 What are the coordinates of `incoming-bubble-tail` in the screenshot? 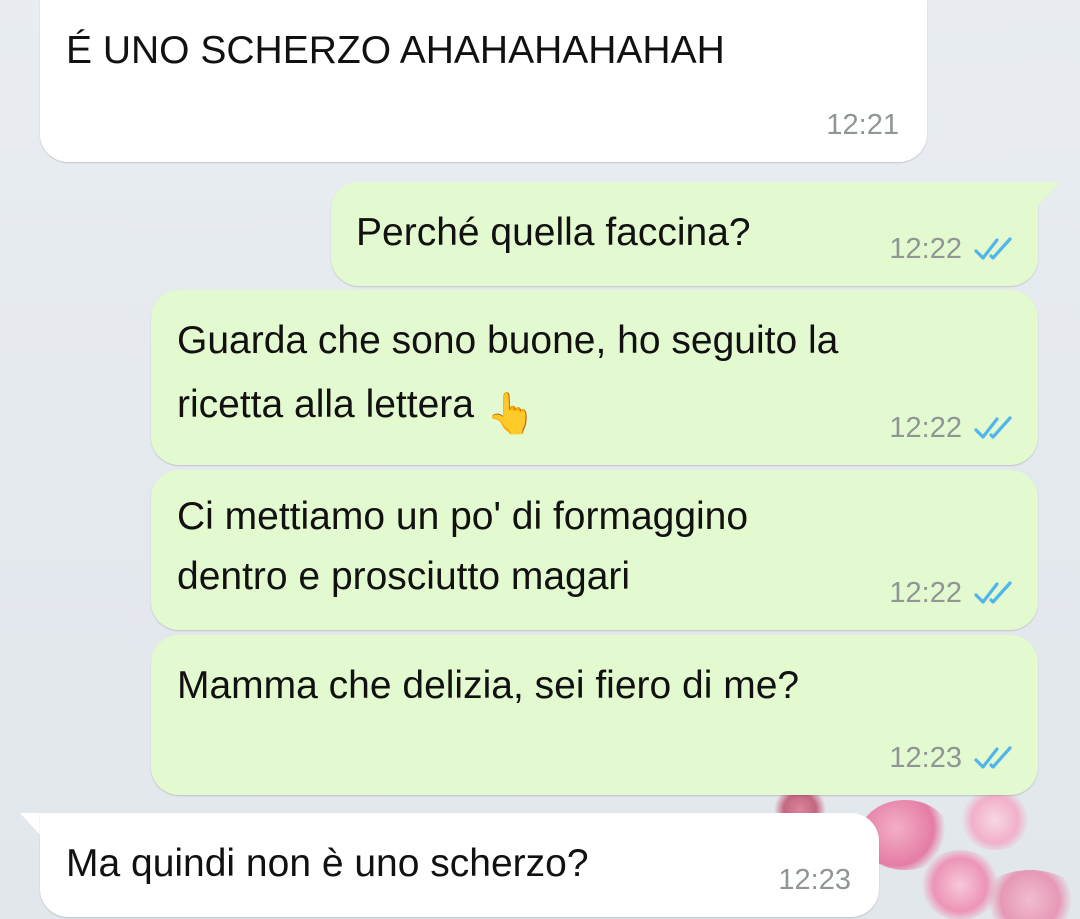 It's located at (31, 825).